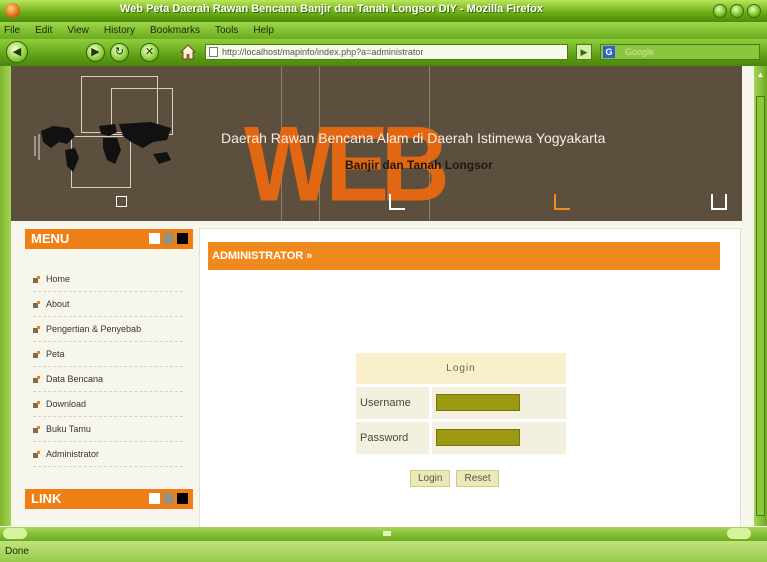 This screenshot has height=562, width=767. What do you see at coordinates (478, 437) in the screenshot?
I see `password-field` at bounding box center [478, 437].